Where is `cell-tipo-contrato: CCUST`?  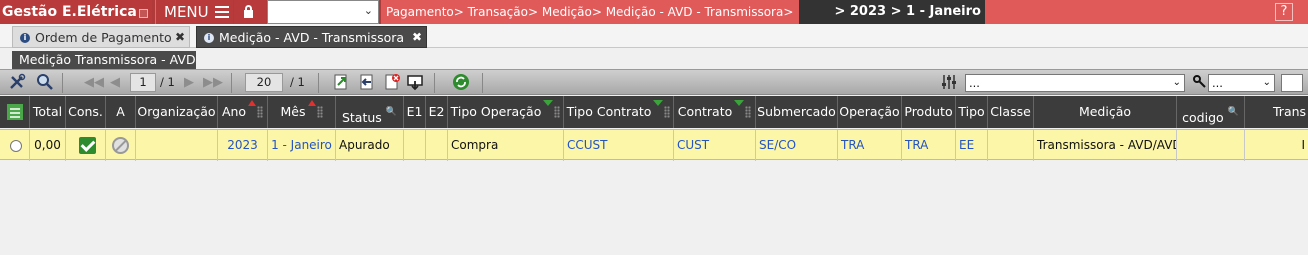 cell-tipo-contrato: CCUST is located at coordinates (619, 145).